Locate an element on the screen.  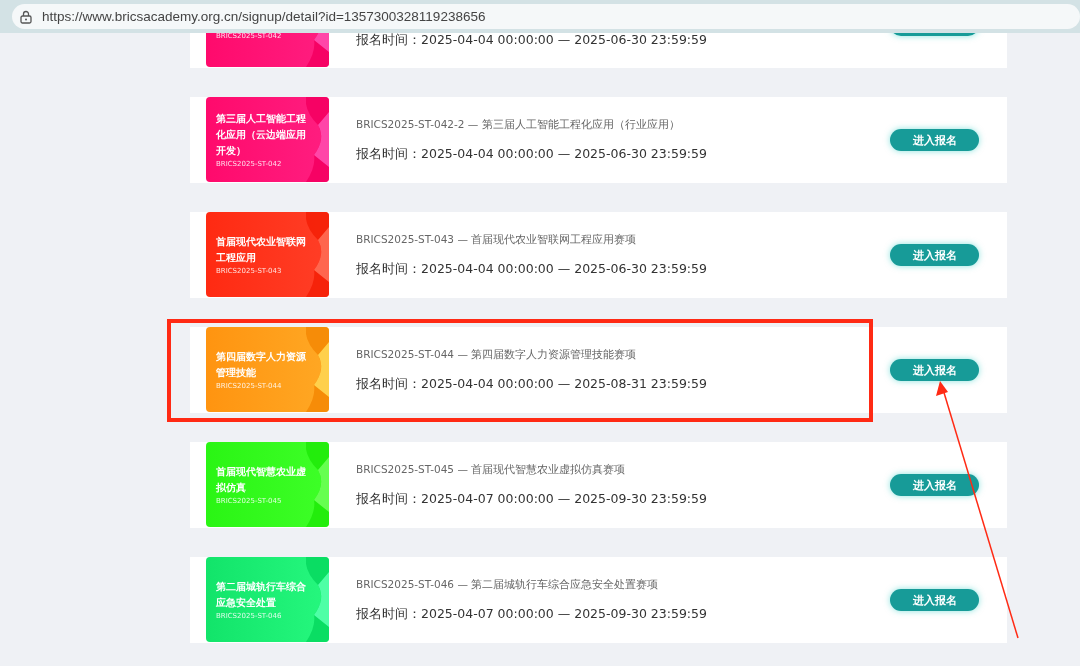
banner-title: 第二届城轨行车综合应急安全处置 is located at coordinates (261, 594).